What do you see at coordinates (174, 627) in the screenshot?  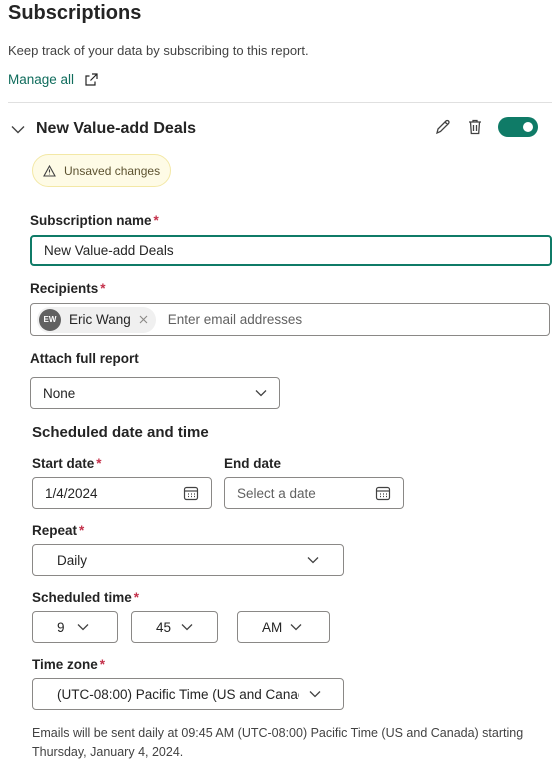 I see `minute-dropdown: 45` at bounding box center [174, 627].